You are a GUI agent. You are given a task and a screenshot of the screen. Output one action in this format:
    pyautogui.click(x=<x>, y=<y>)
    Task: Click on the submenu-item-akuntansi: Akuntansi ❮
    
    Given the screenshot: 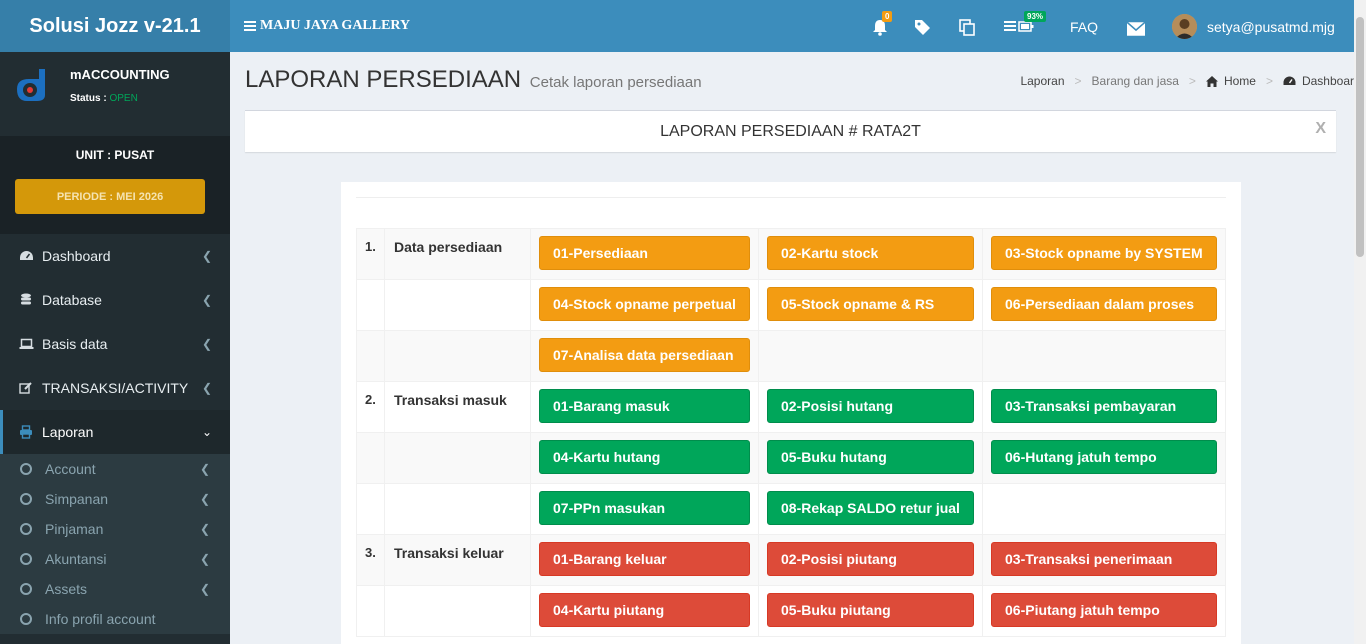 What is the action you would take?
    pyautogui.click(x=115, y=559)
    